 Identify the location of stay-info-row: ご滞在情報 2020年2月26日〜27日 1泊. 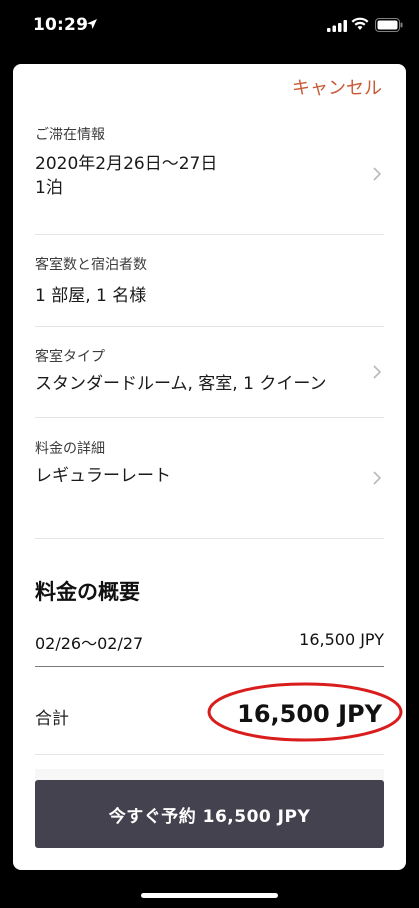
(209, 178).